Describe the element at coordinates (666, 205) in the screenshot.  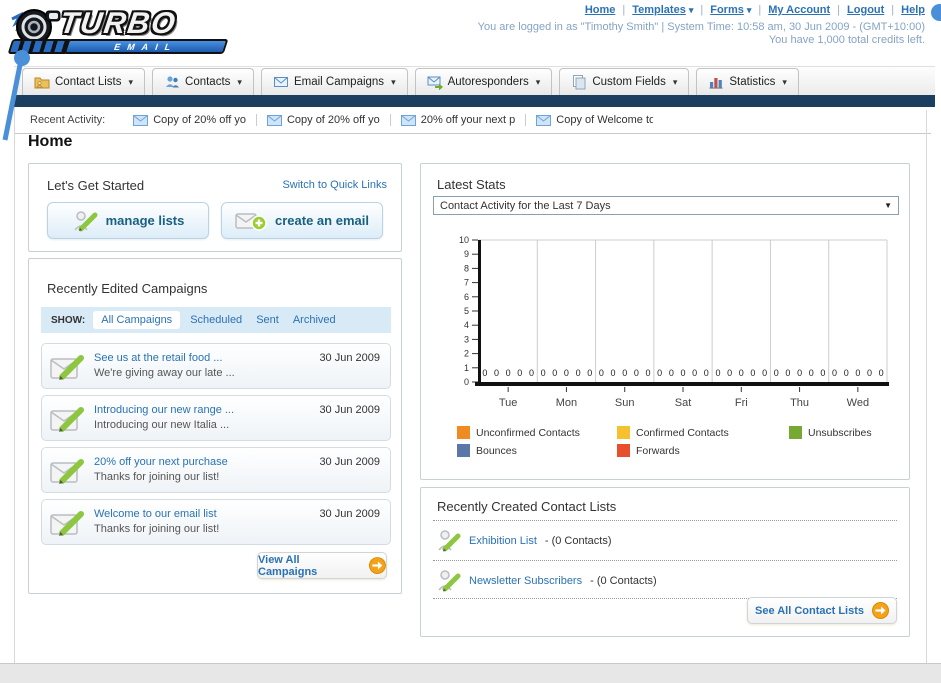
I see `stats-period-select: Contact Activity for the Last 7 Days ▼` at that location.